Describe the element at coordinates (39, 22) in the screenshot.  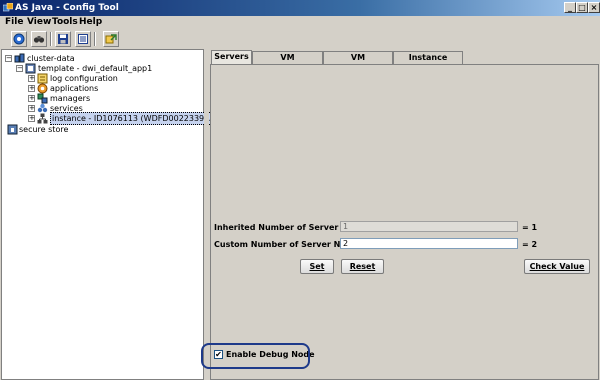
I see `menu-view: View` at that location.